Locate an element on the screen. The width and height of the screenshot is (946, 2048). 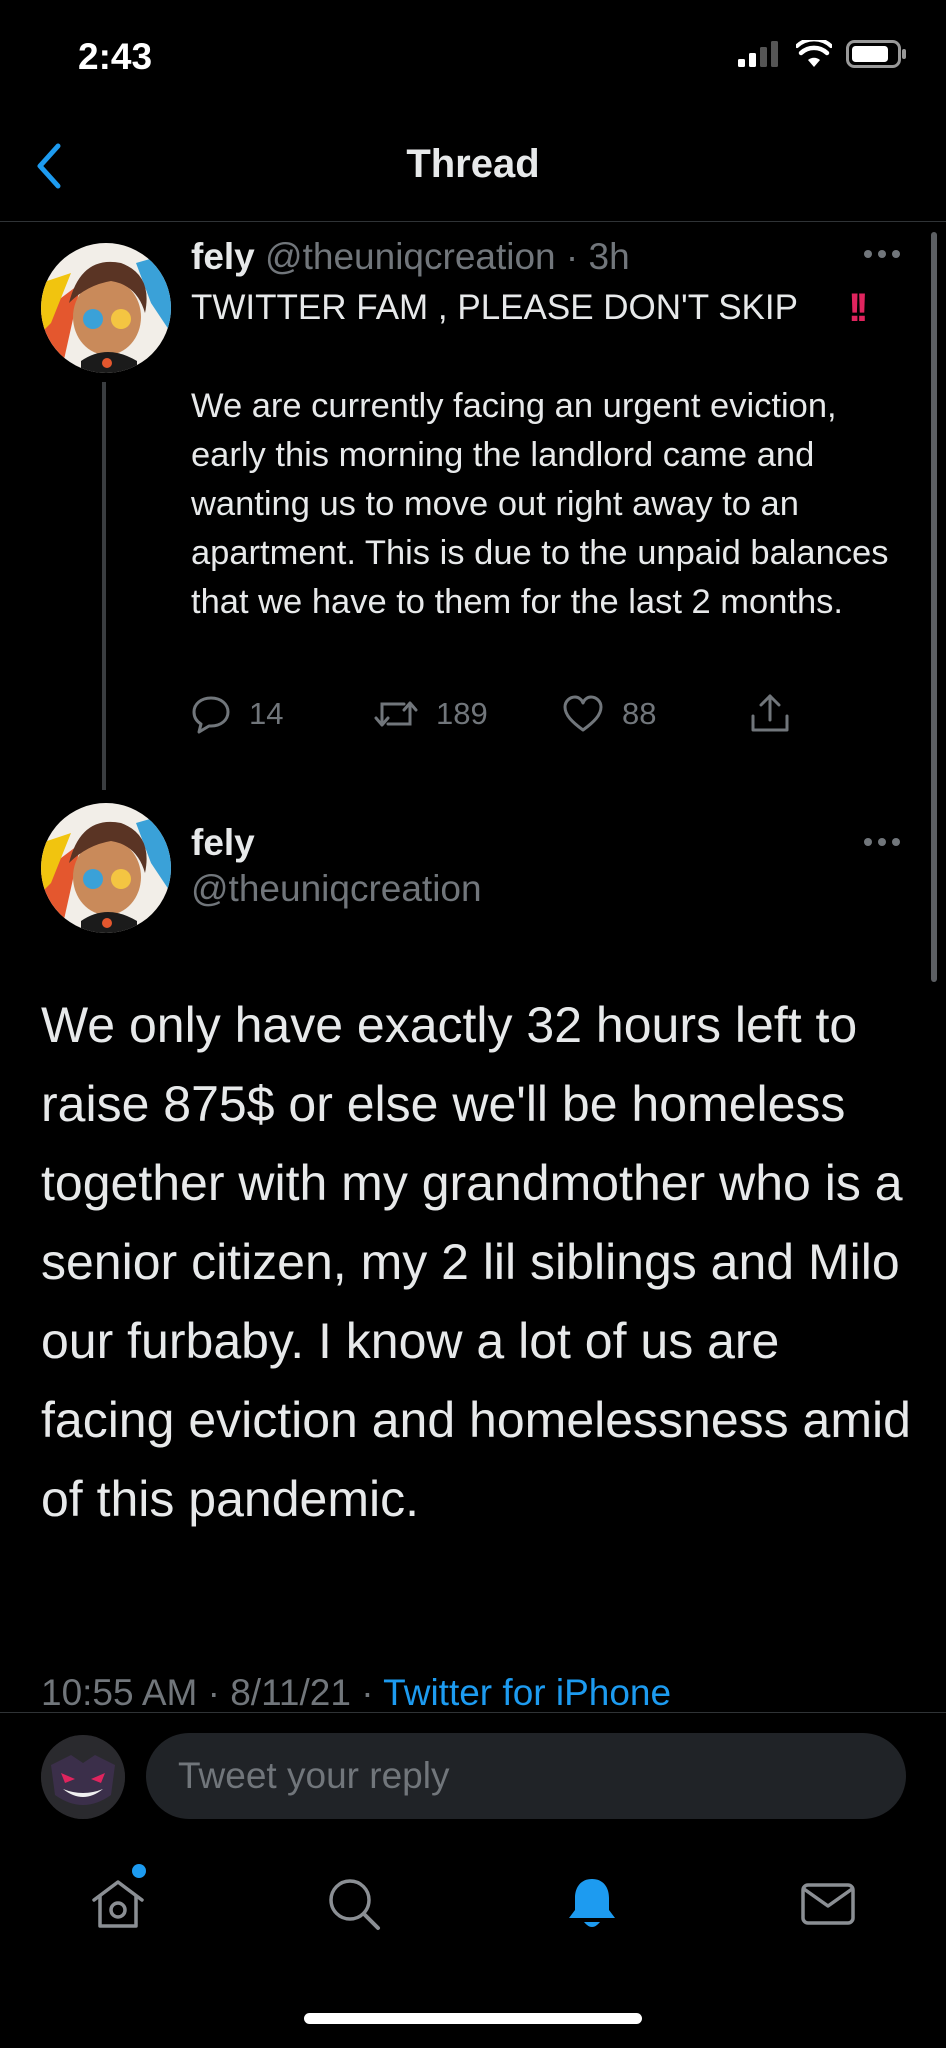
scrollbar is located at coordinates (934, 607).